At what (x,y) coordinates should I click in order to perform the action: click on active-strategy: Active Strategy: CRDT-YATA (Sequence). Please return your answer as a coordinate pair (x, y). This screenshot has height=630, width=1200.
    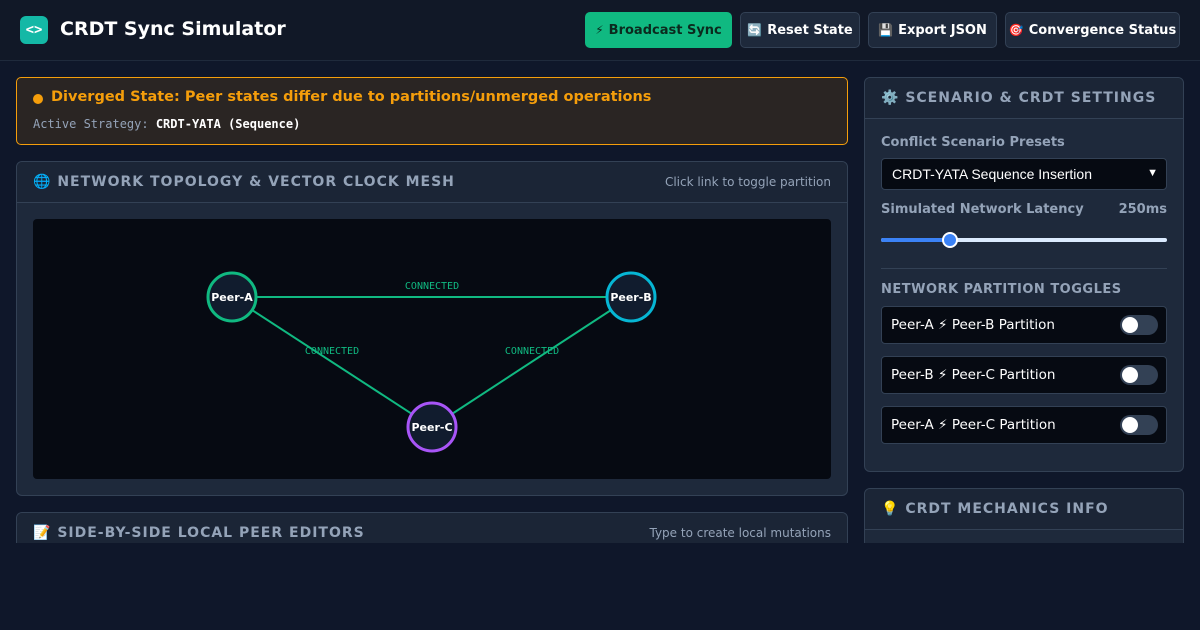
    Looking at the image, I should click on (166, 124).